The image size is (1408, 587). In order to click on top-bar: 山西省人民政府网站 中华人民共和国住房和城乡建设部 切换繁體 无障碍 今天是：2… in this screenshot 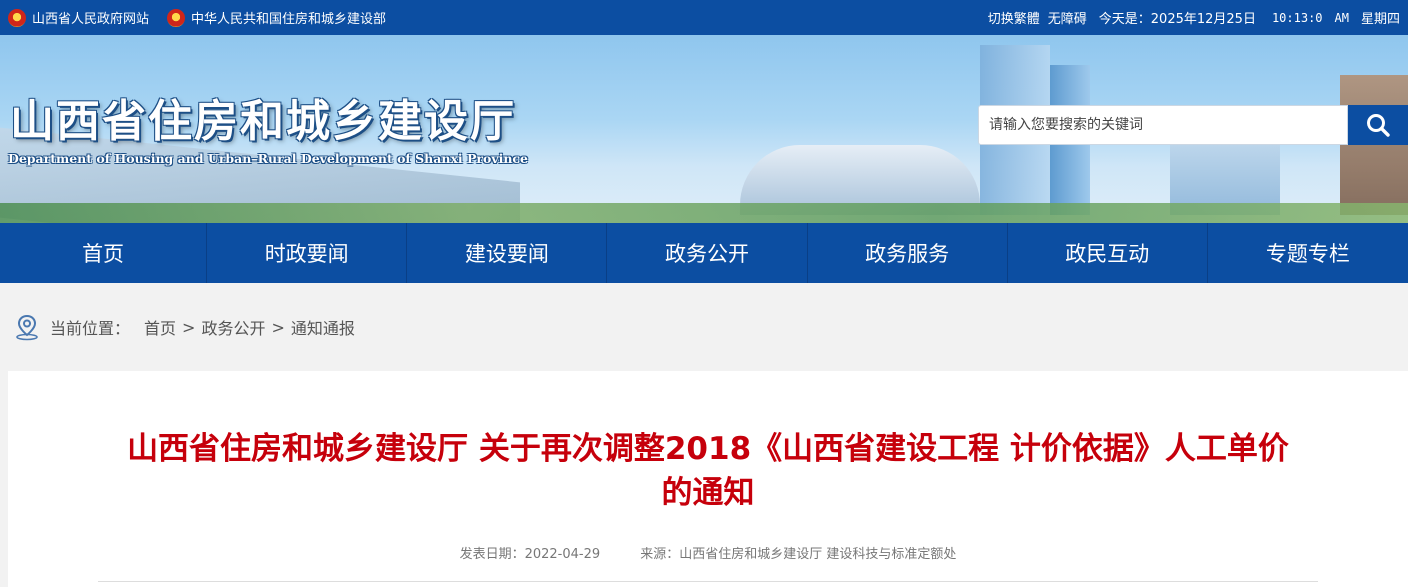, I will do `click(704, 17)`.